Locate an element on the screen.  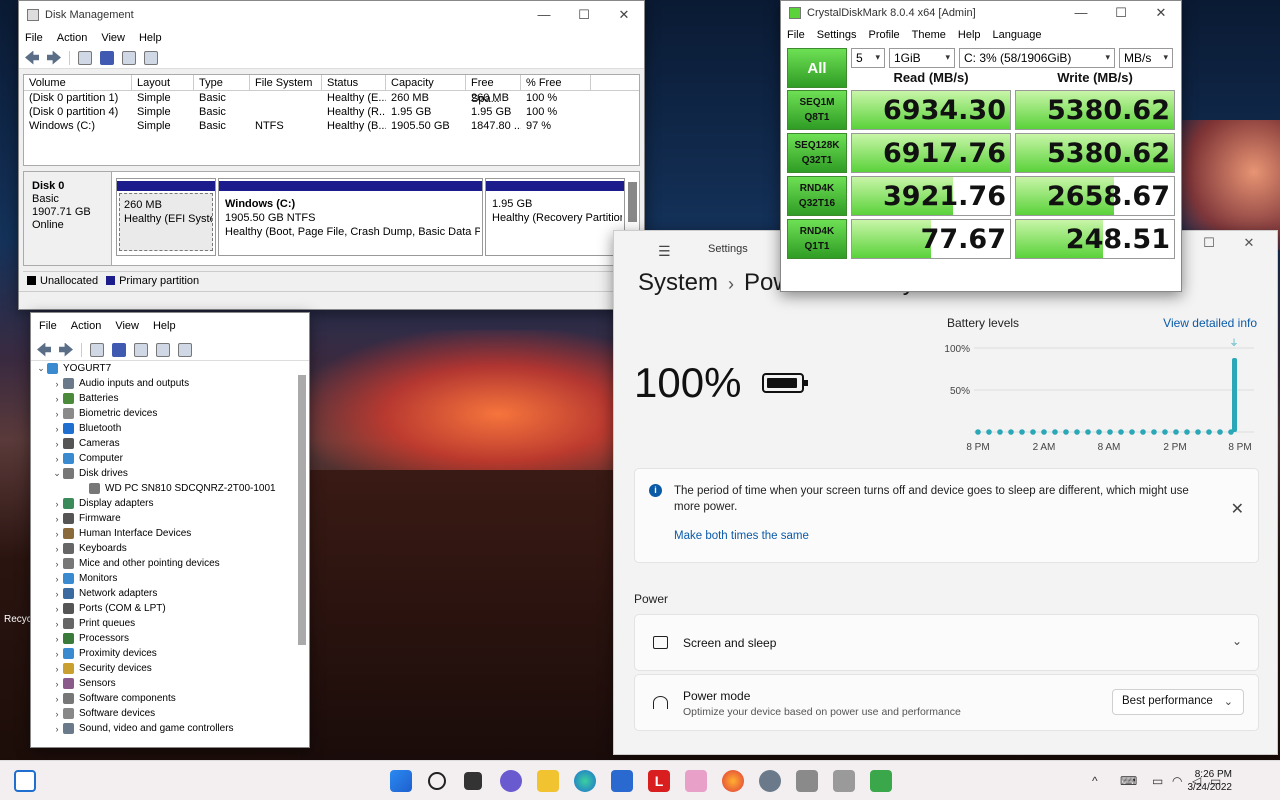
all-button: All is located at coordinates (817, 68).